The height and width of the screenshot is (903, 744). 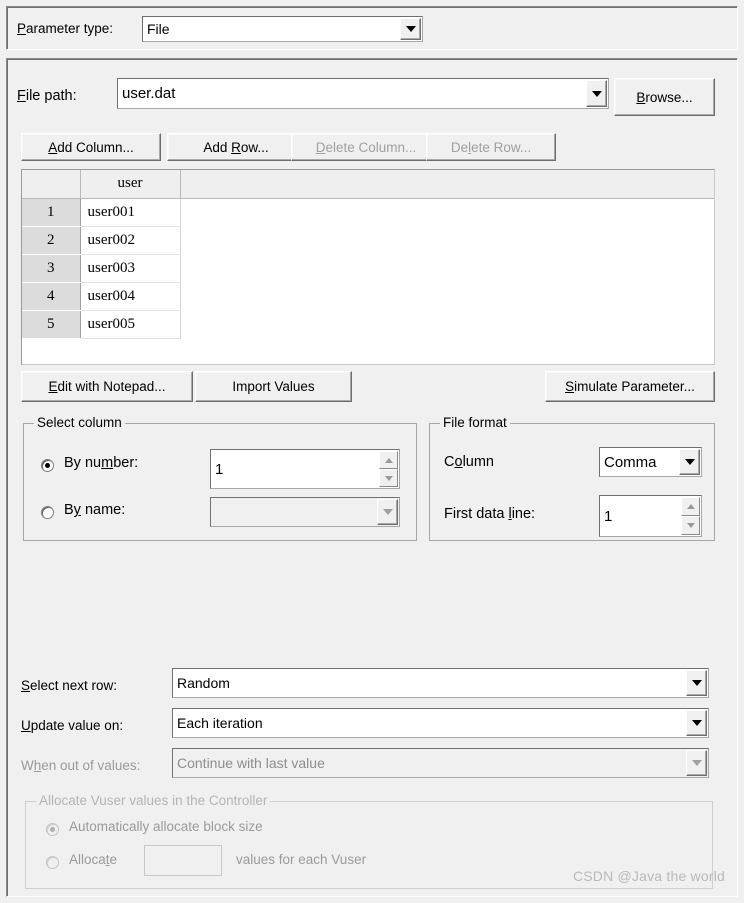 I want to click on column-separator-value: Comma, so click(x=630, y=462).